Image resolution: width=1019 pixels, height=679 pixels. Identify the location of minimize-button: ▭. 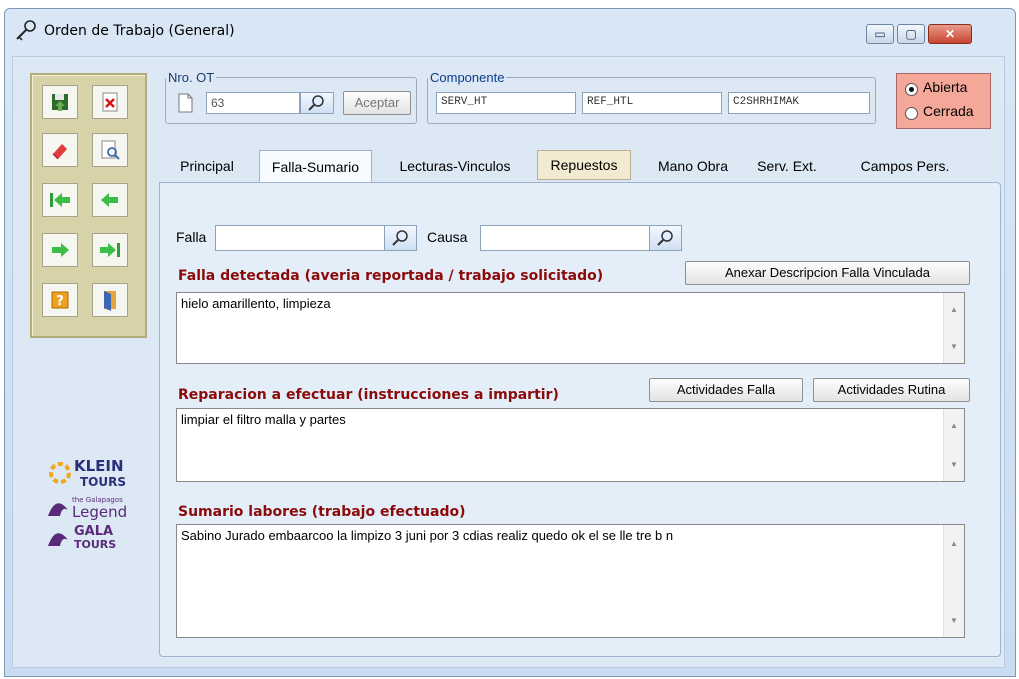
(880, 34).